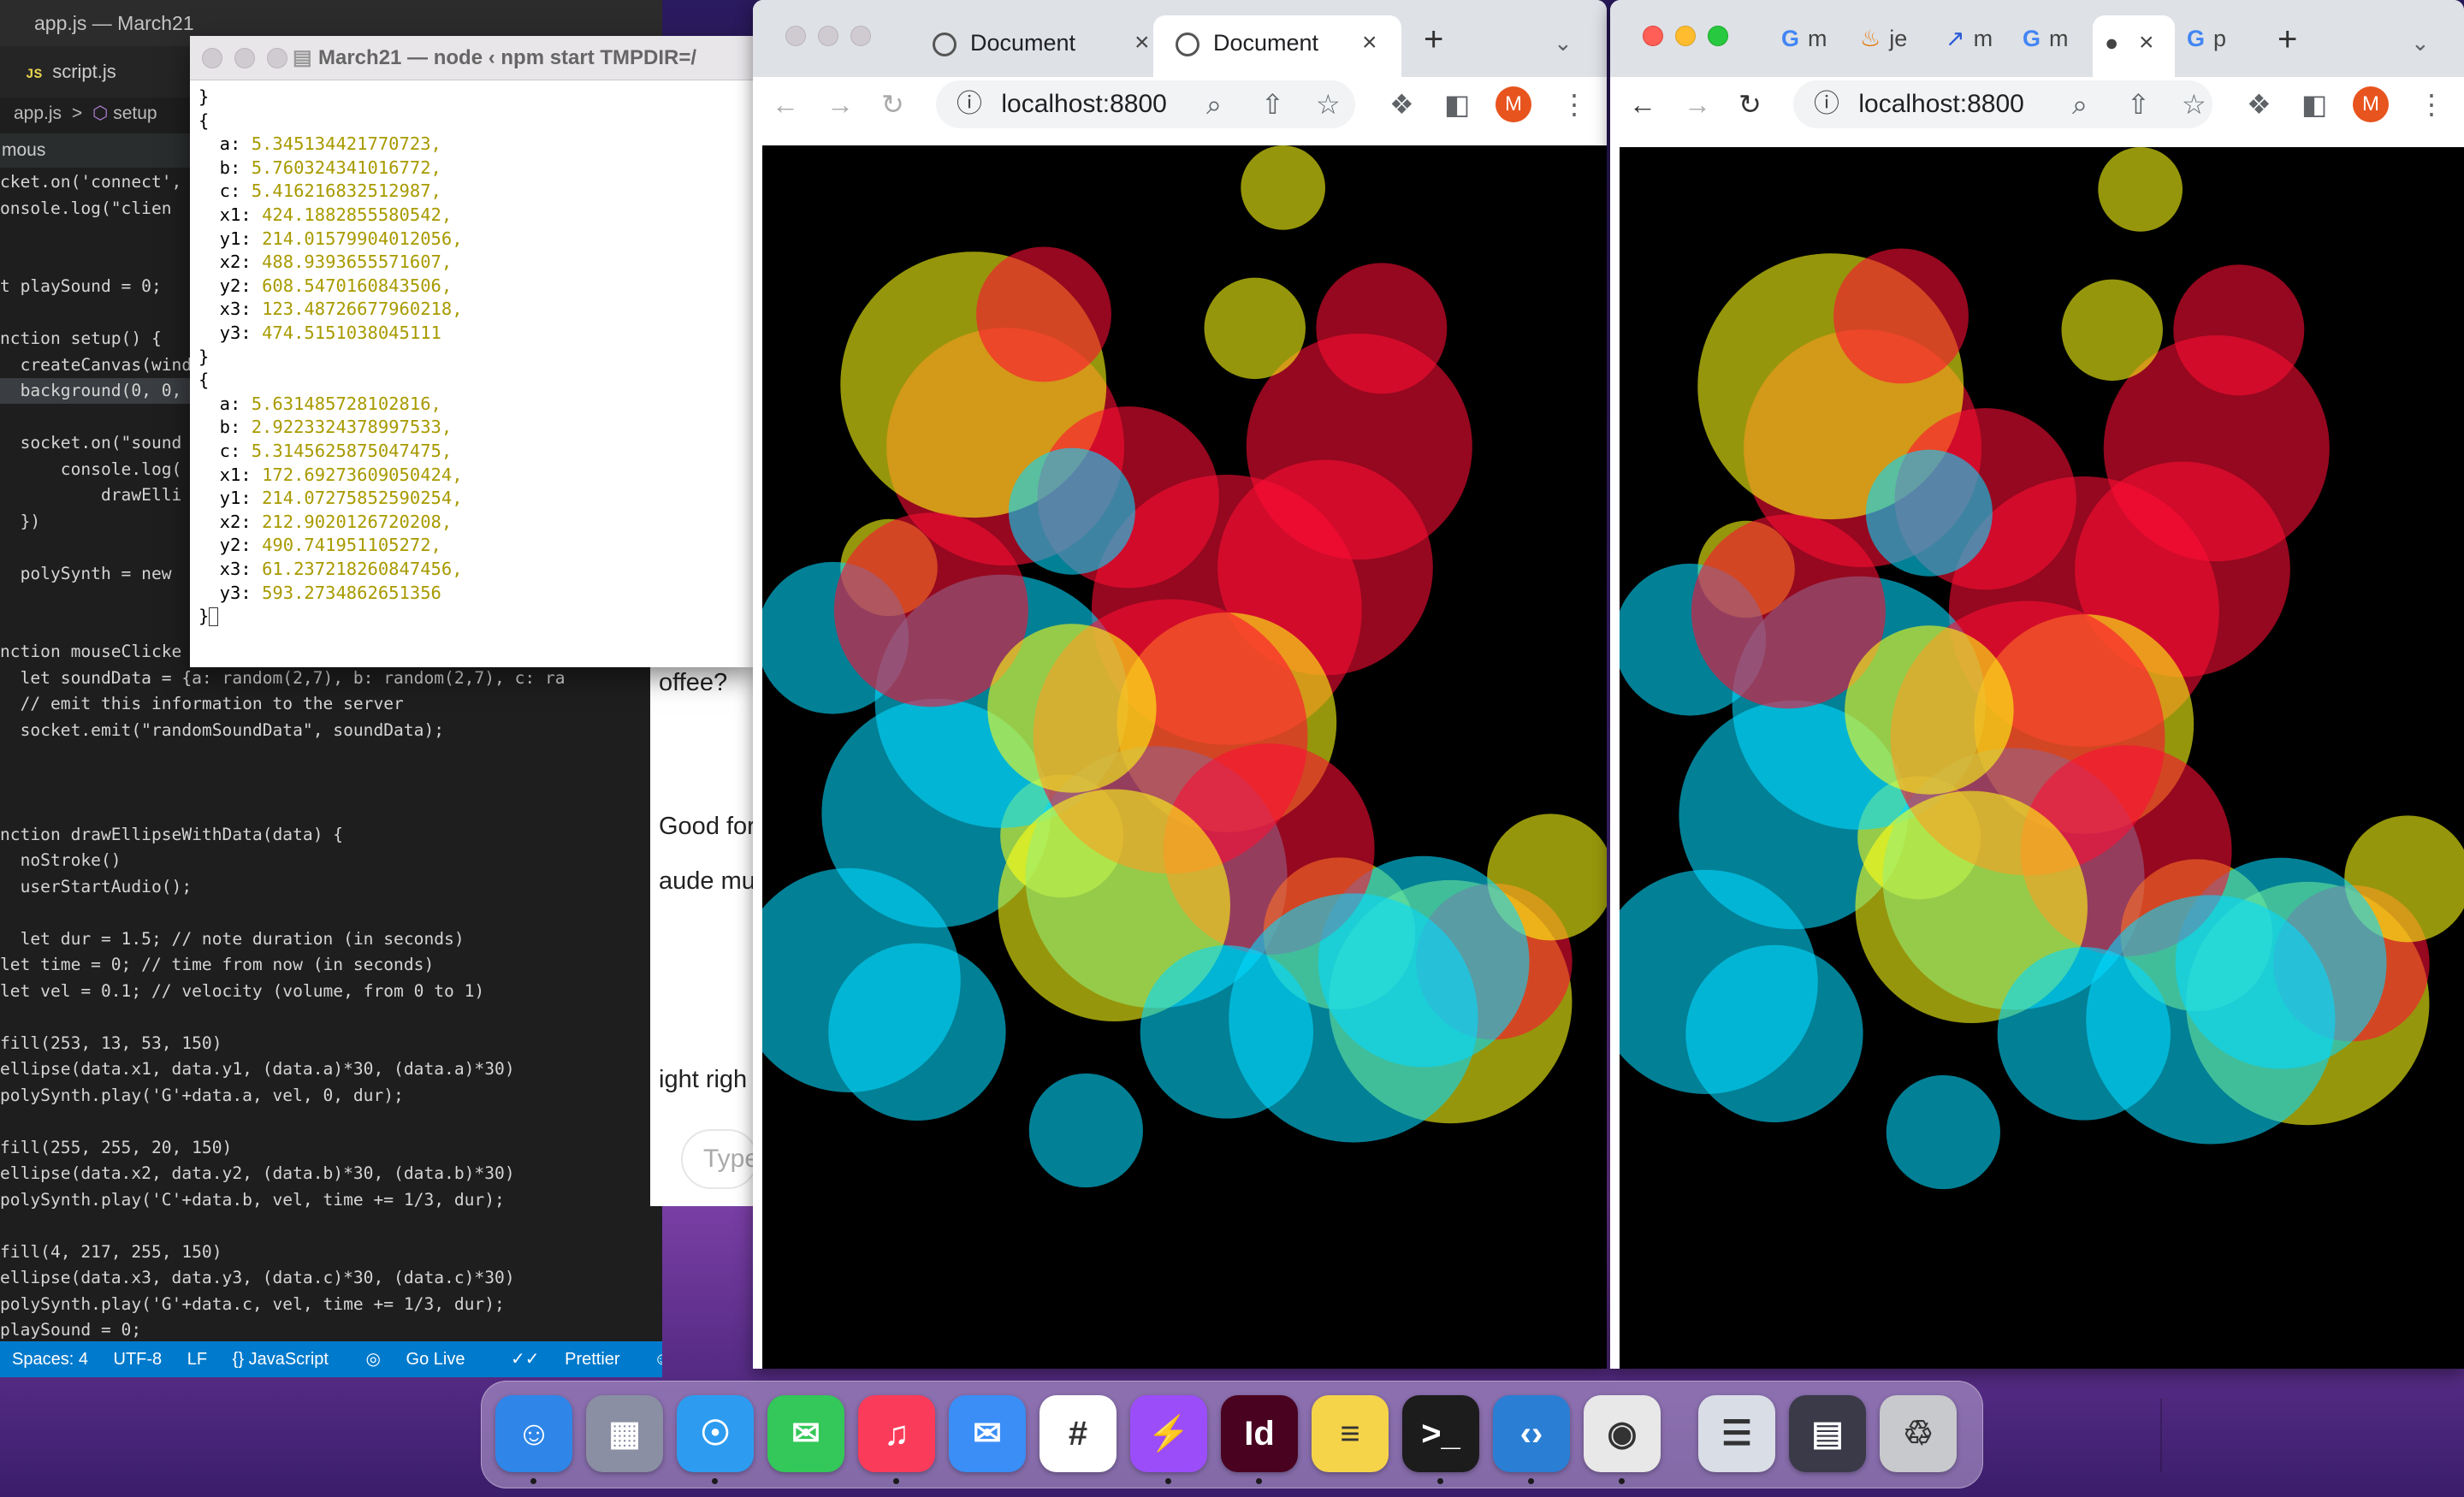 This screenshot has height=1497, width=2464. Describe the element at coordinates (2206, 39) in the screenshot. I see `browser-tab: Gp` at that location.